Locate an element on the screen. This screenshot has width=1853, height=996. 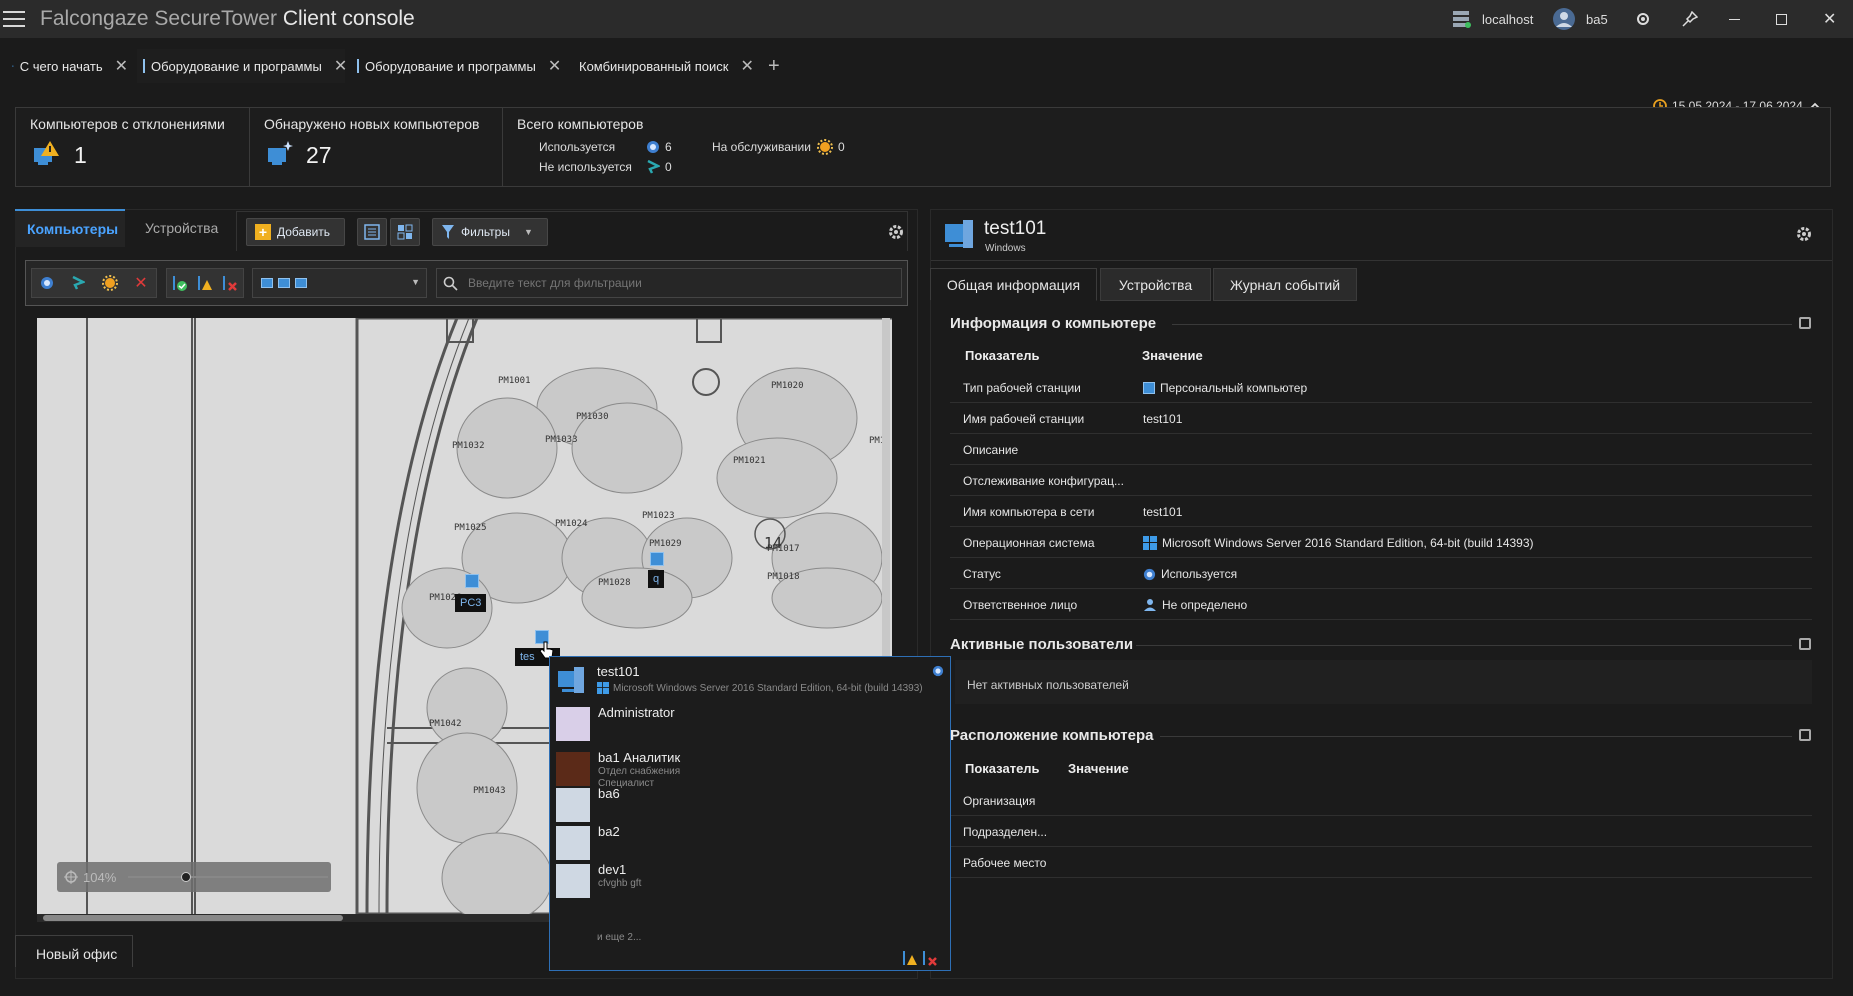
list-view-icon is located at coordinates (372, 232).